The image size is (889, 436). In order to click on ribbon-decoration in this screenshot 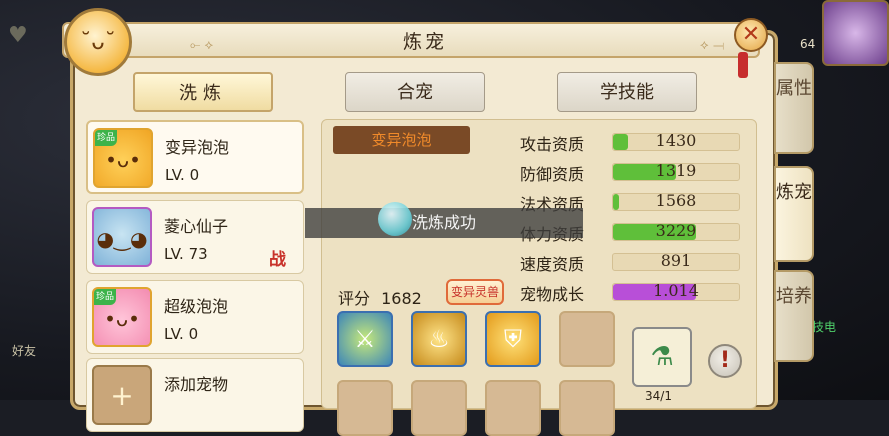, I will do `click(743, 65)`.